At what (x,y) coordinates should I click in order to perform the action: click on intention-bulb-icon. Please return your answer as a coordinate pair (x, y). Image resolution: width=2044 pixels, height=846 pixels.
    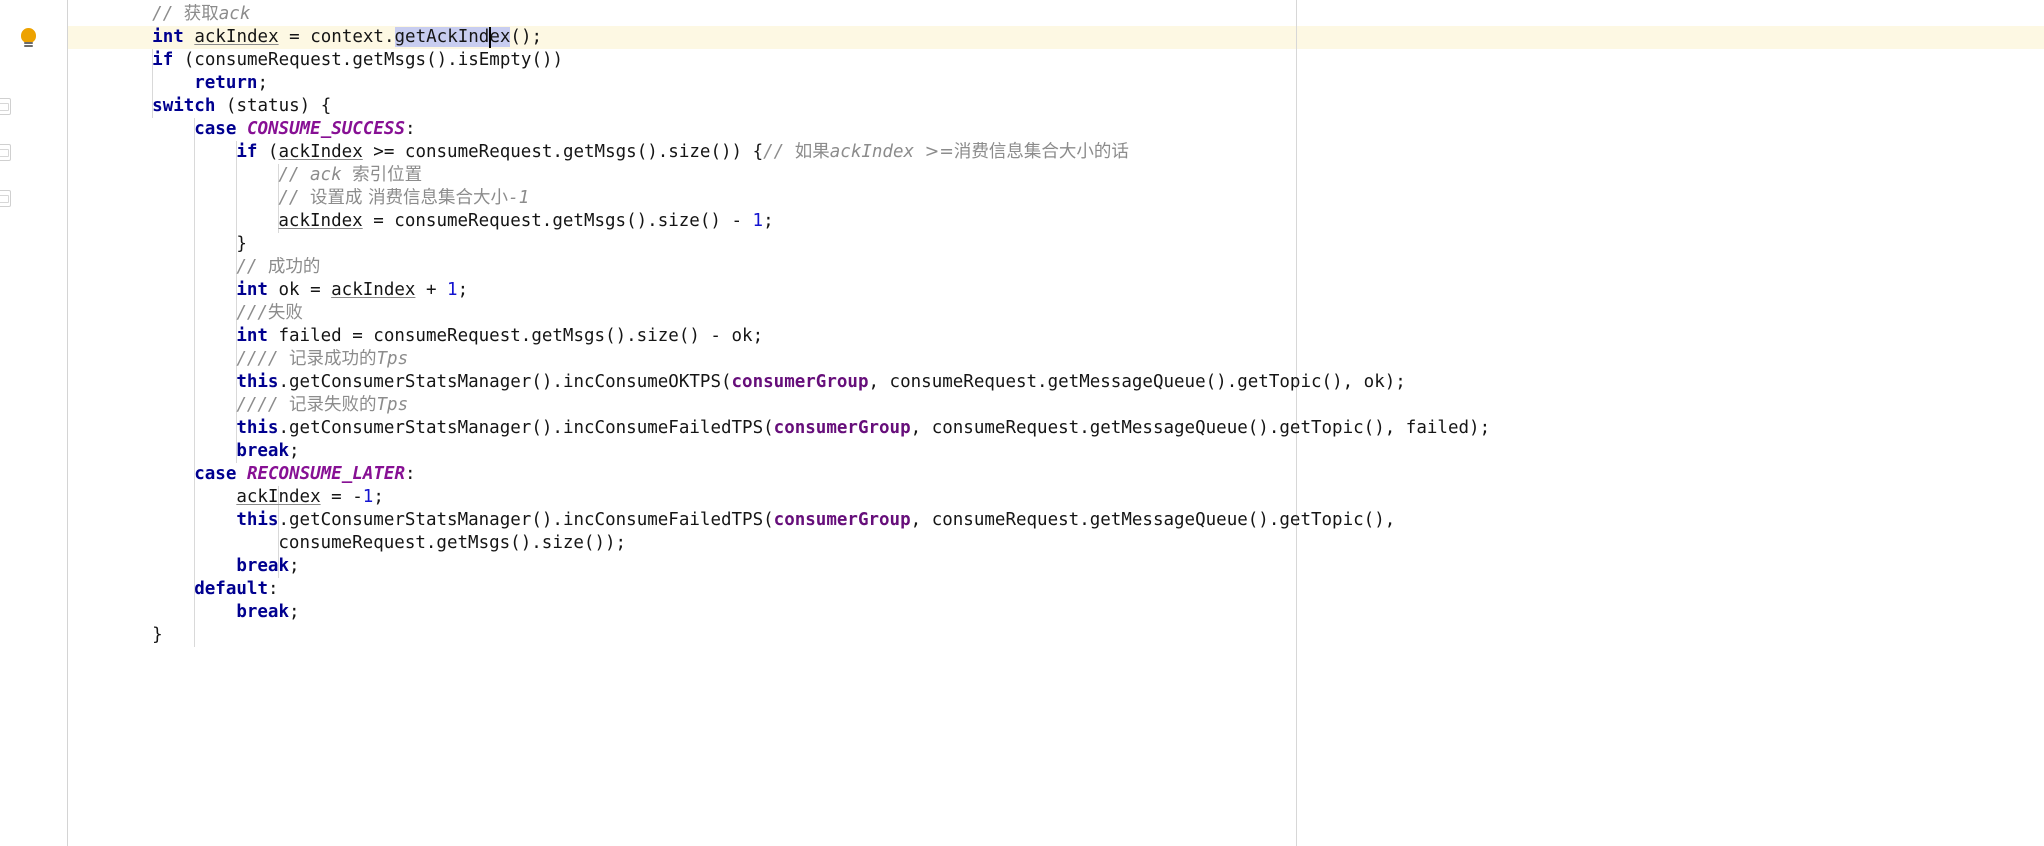
    Looking at the image, I should click on (28, 38).